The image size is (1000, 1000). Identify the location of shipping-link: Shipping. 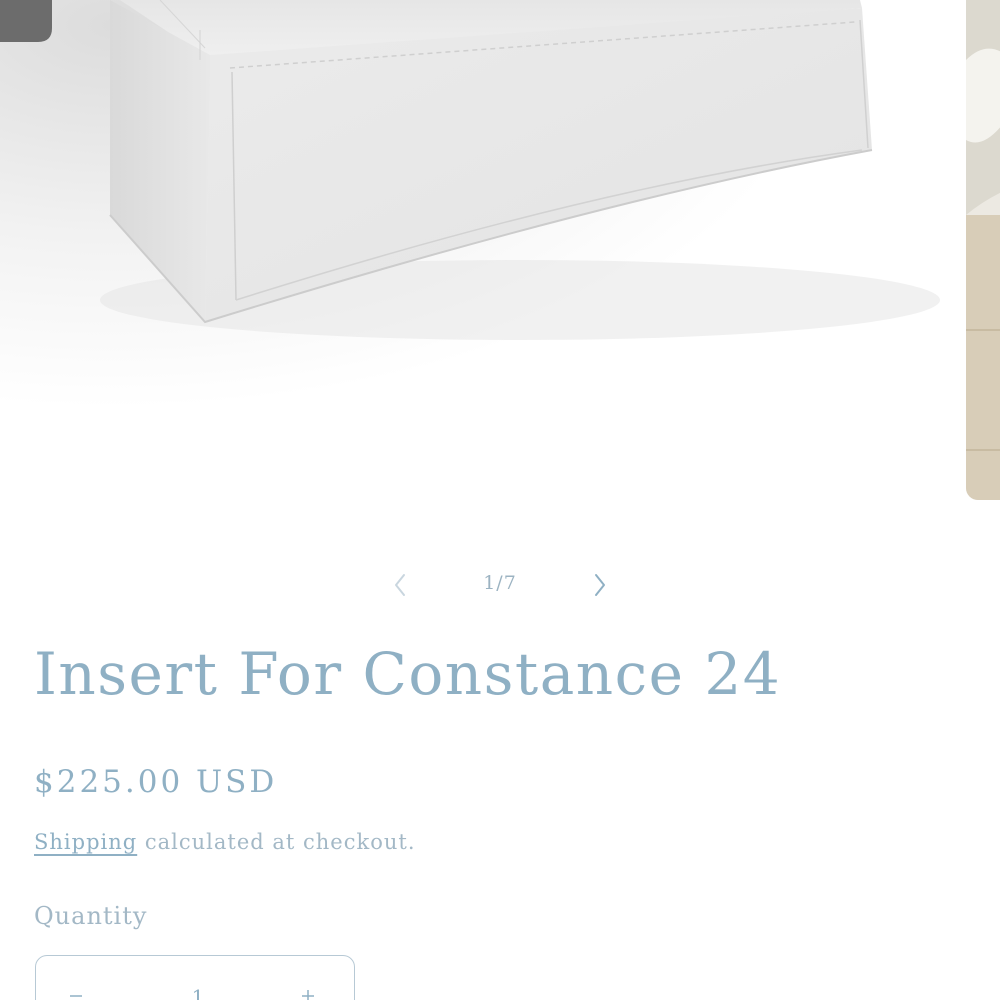
(85, 842).